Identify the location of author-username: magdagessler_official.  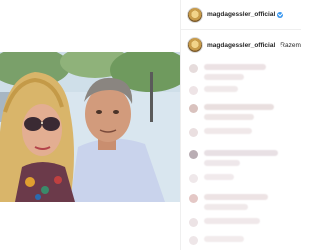
(241, 14).